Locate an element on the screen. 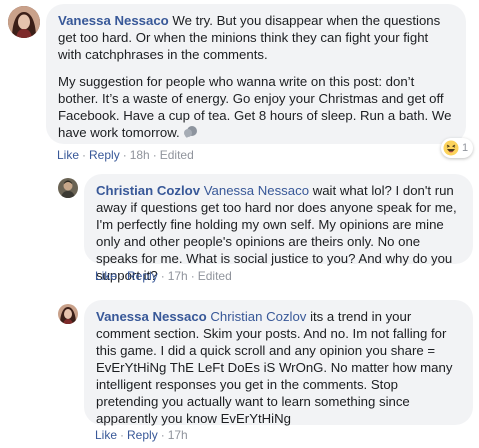 The image size is (479, 448). mention-link: Christian Cozlov is located at coordinates (258, 316).